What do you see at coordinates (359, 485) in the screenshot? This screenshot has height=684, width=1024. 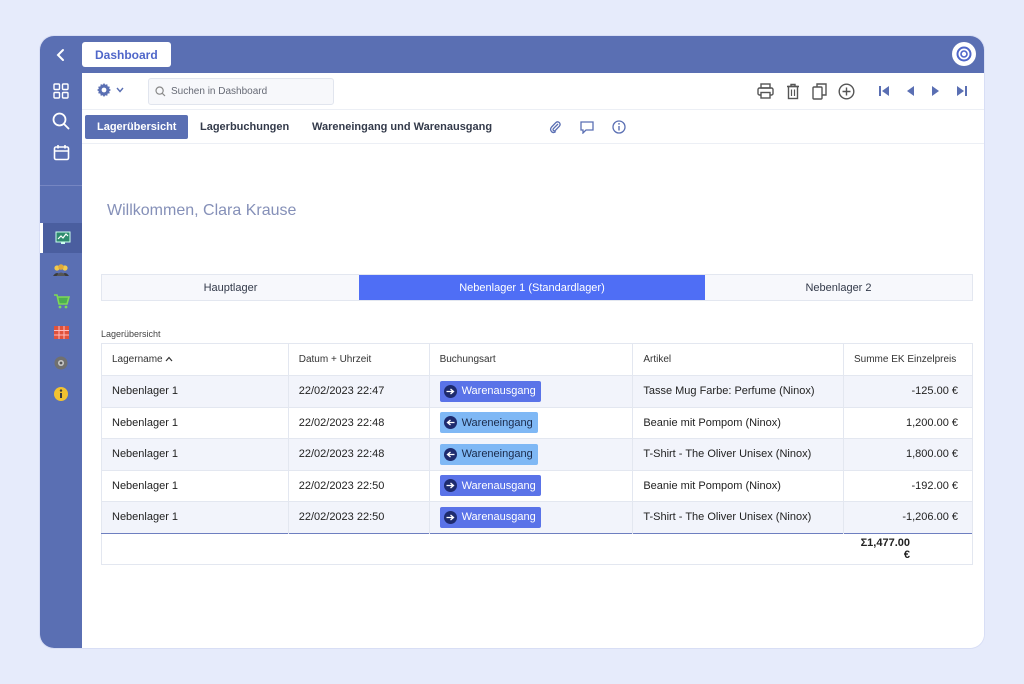 I see `cell-datum: 22/02/2023 22:50` at bounding box center [359, 485].